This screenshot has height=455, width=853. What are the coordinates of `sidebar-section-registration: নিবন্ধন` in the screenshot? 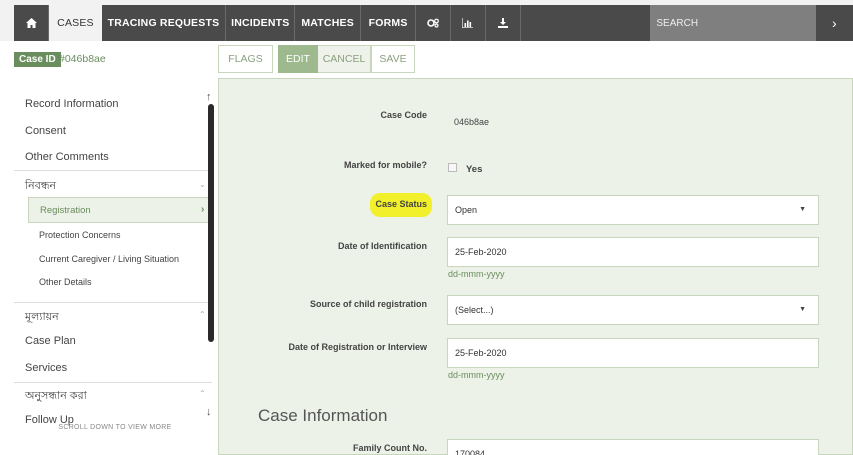 It's located at (40, 186).